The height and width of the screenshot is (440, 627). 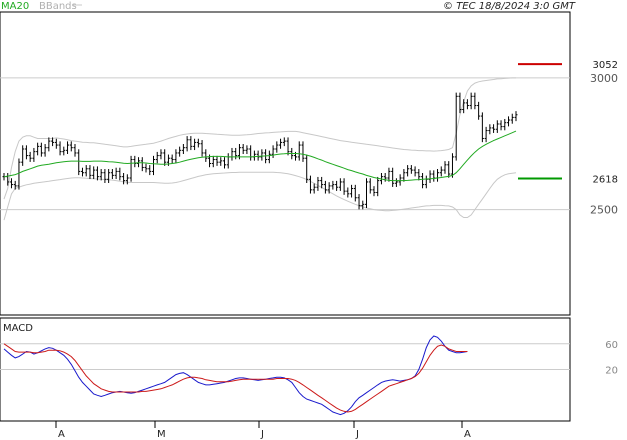 I want to click on x-month-label: M, so click(x=161, y=434).